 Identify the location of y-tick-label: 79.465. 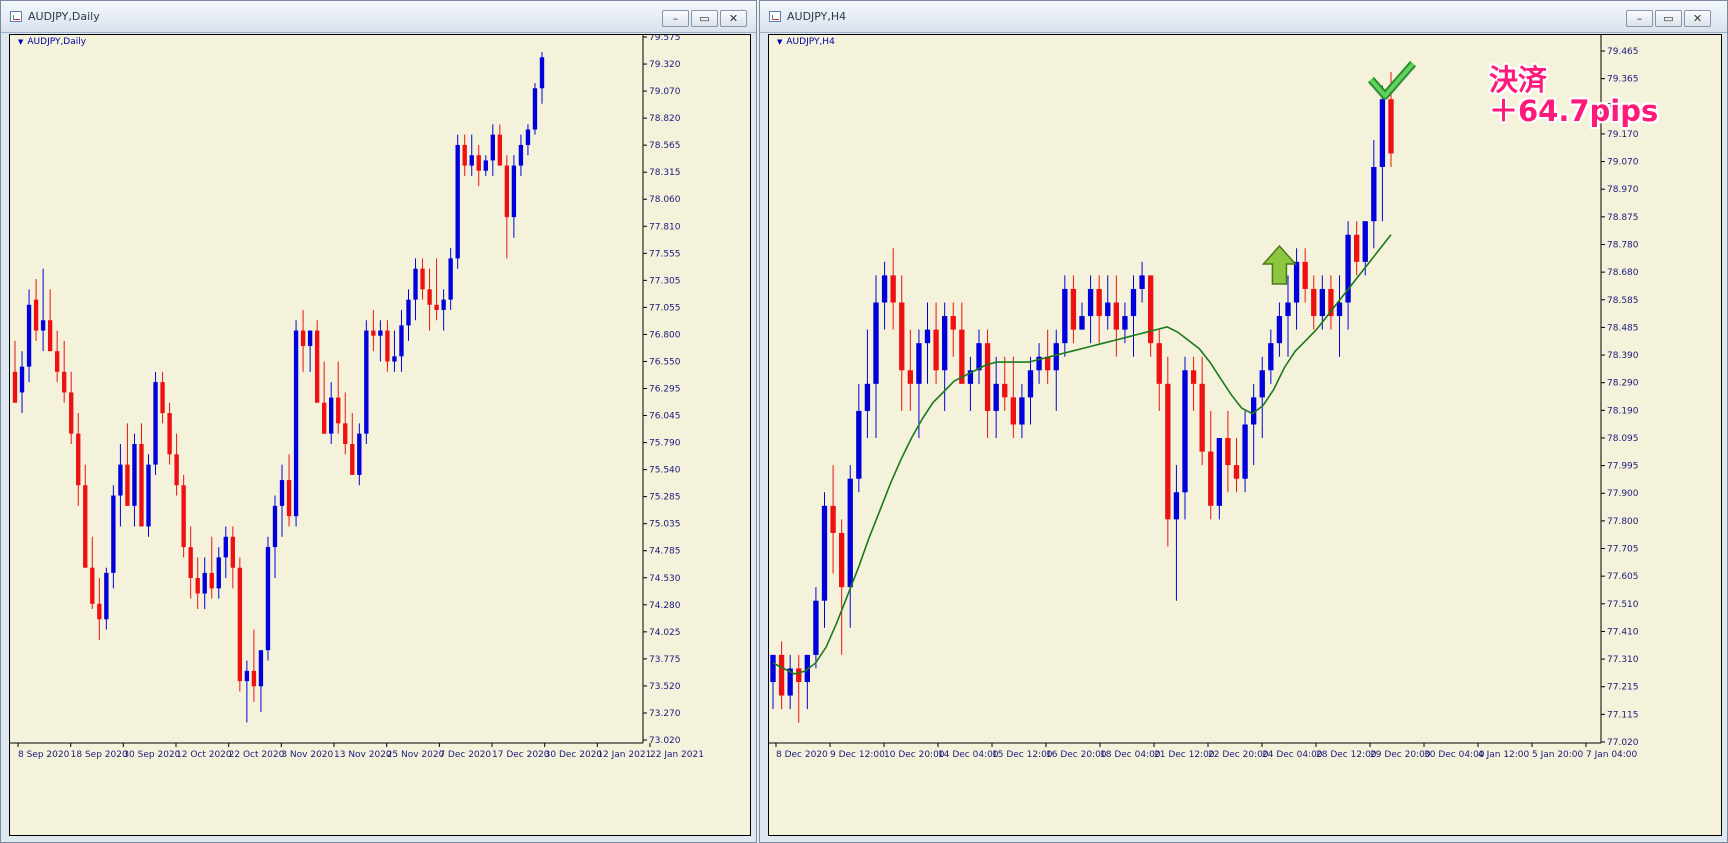
(1623, 52).